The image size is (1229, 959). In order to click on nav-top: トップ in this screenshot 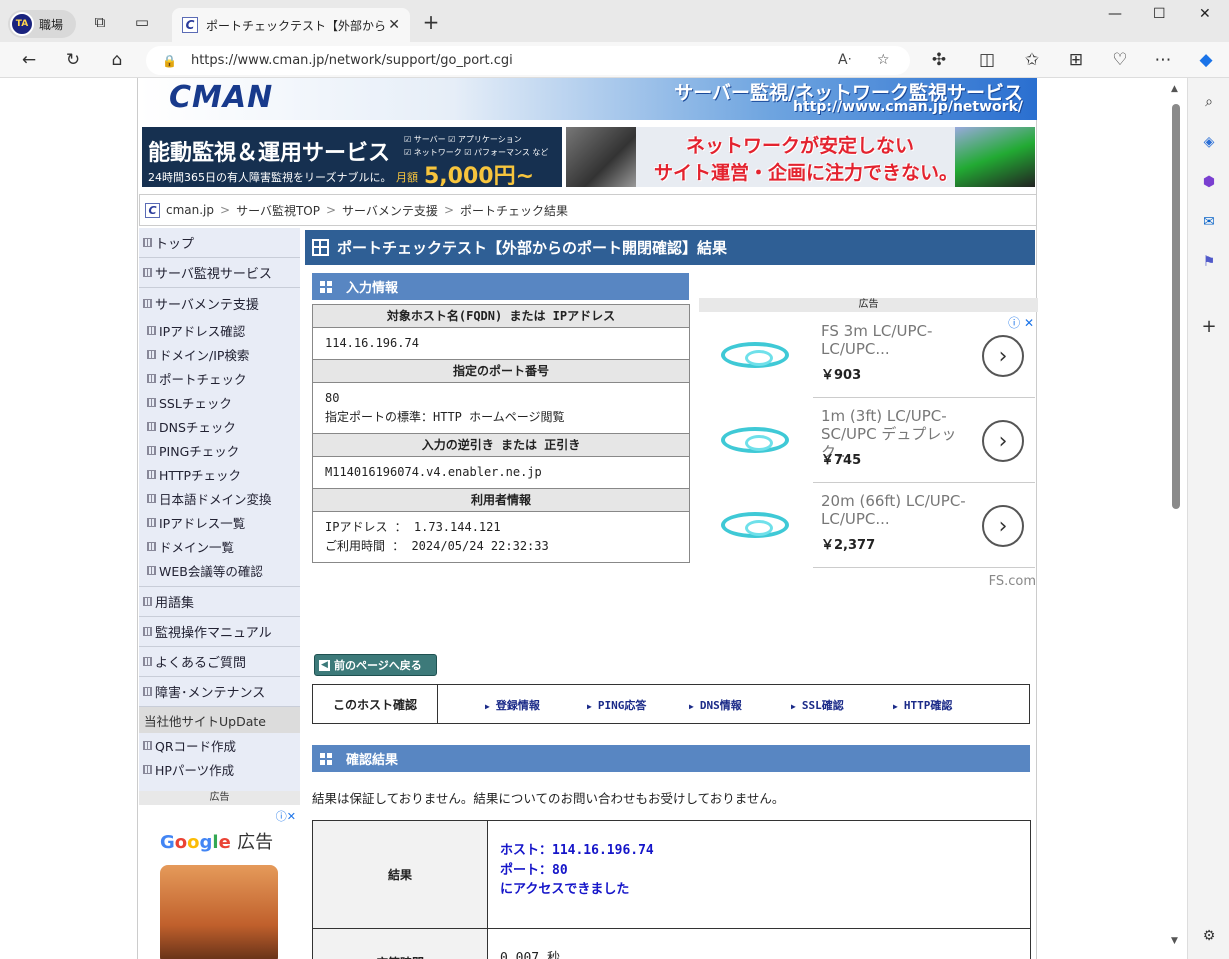, I will do `click(219, 243)`.